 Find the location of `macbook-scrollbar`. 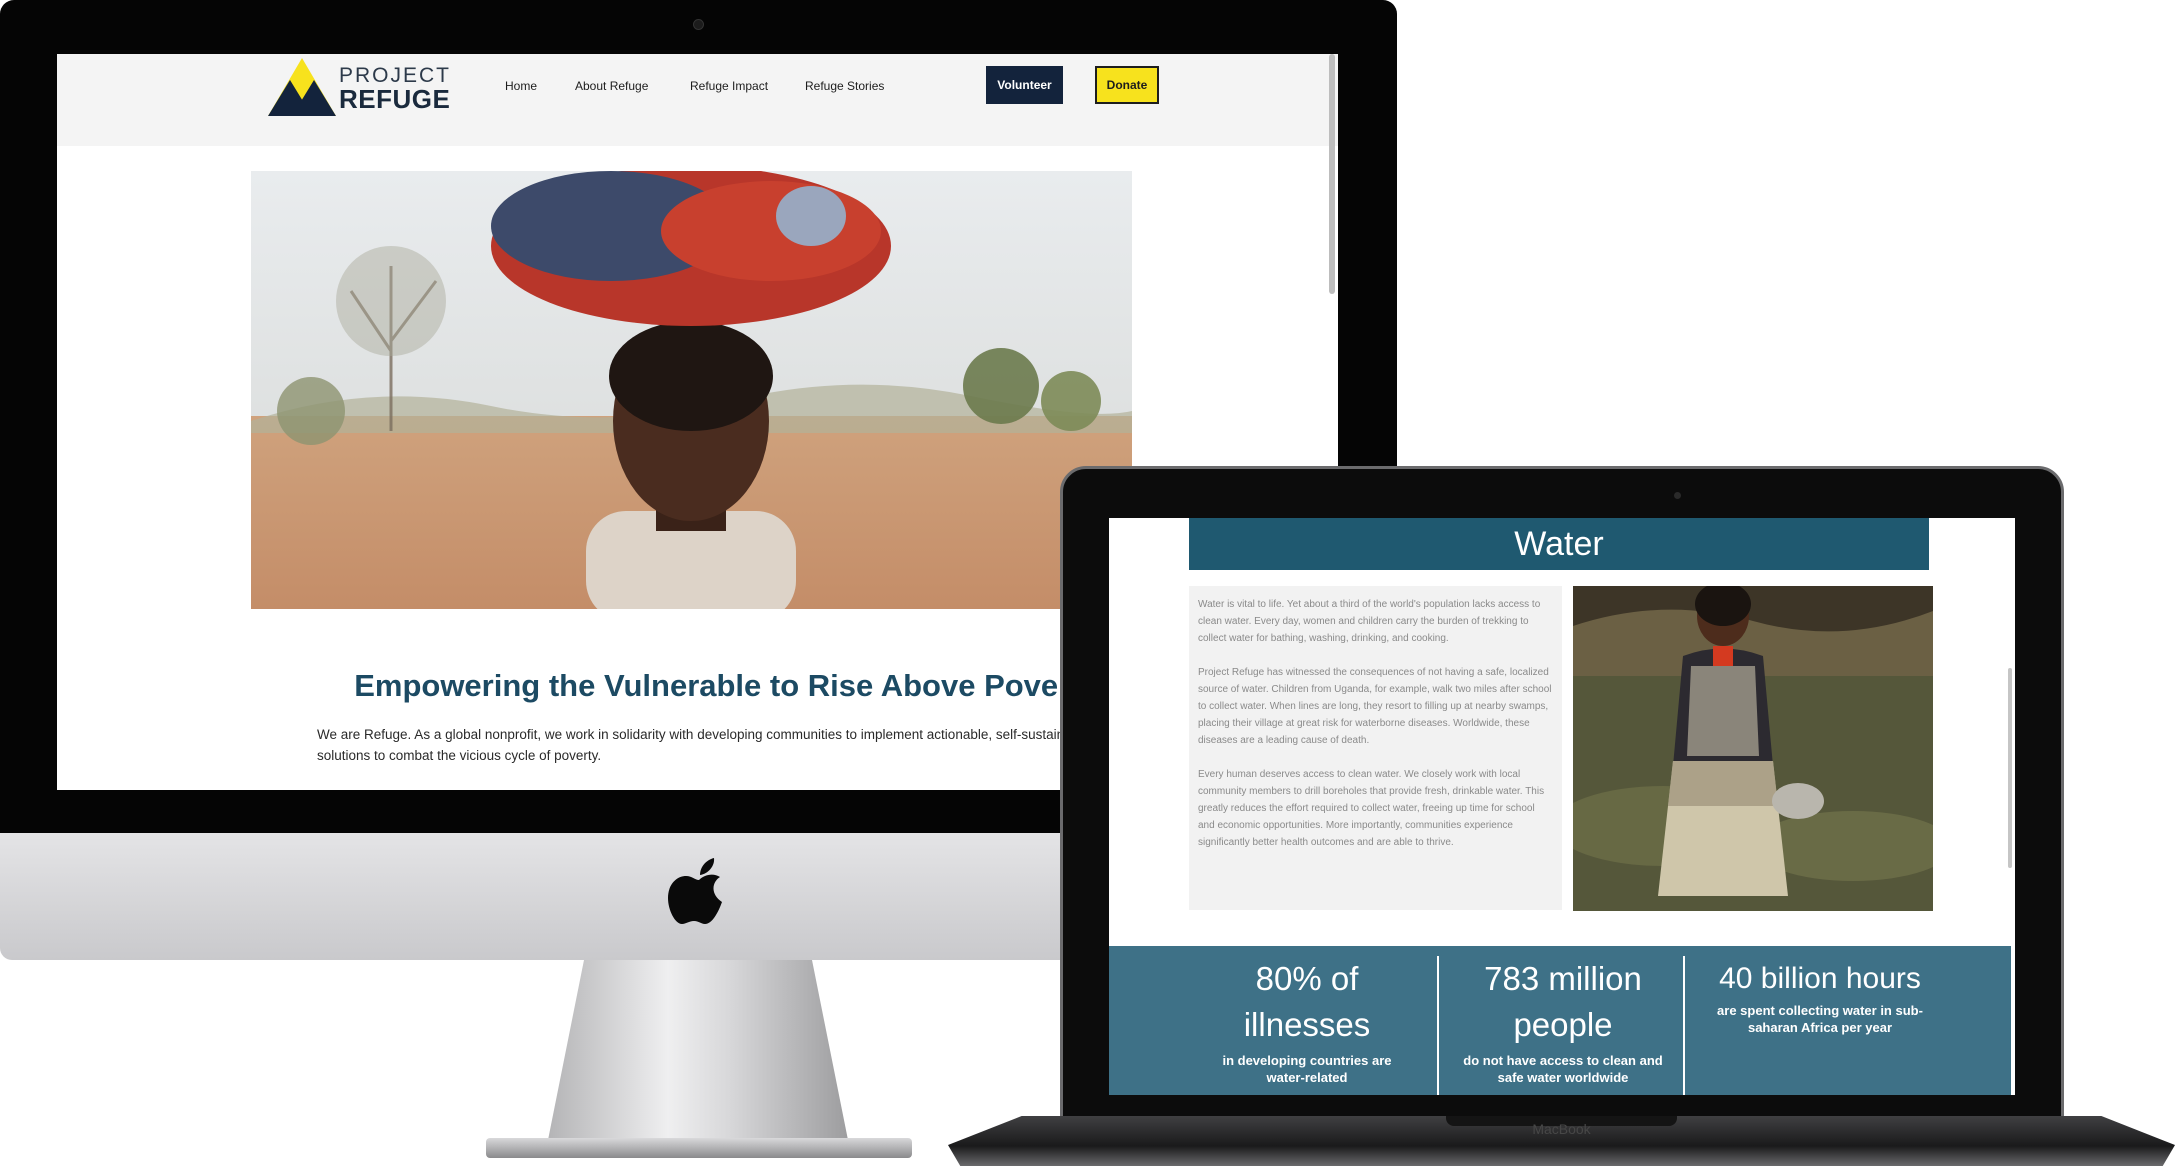

macbook-scrollbar is located at coordinates (2010, 768).